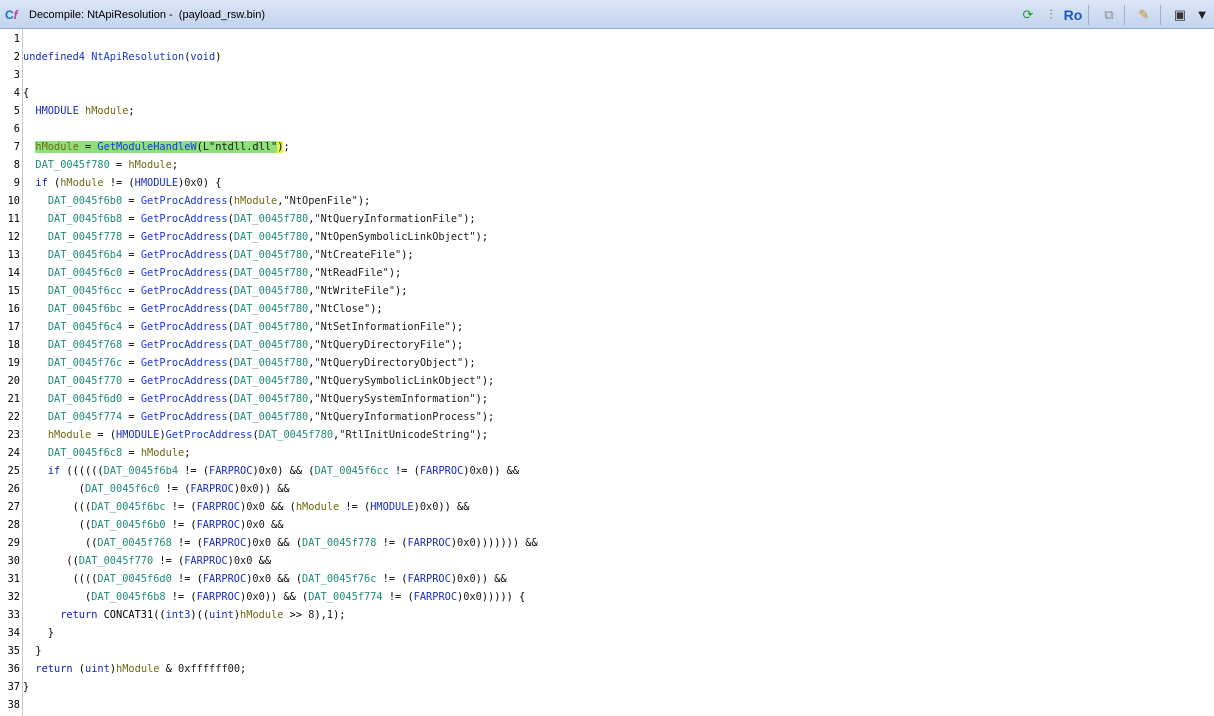  Describe the element at coordinates (607, 651) in the screenshot. I see `code-line: 35 }` at that location.